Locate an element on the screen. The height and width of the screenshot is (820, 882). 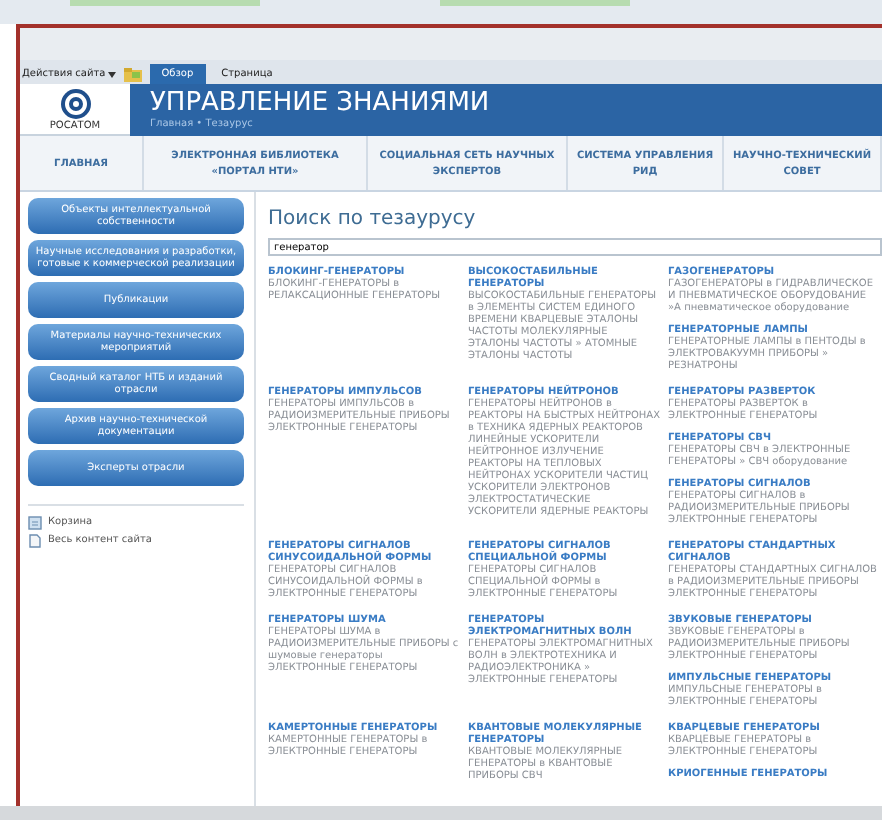
bin-icon is located at coordinates (35, 523).